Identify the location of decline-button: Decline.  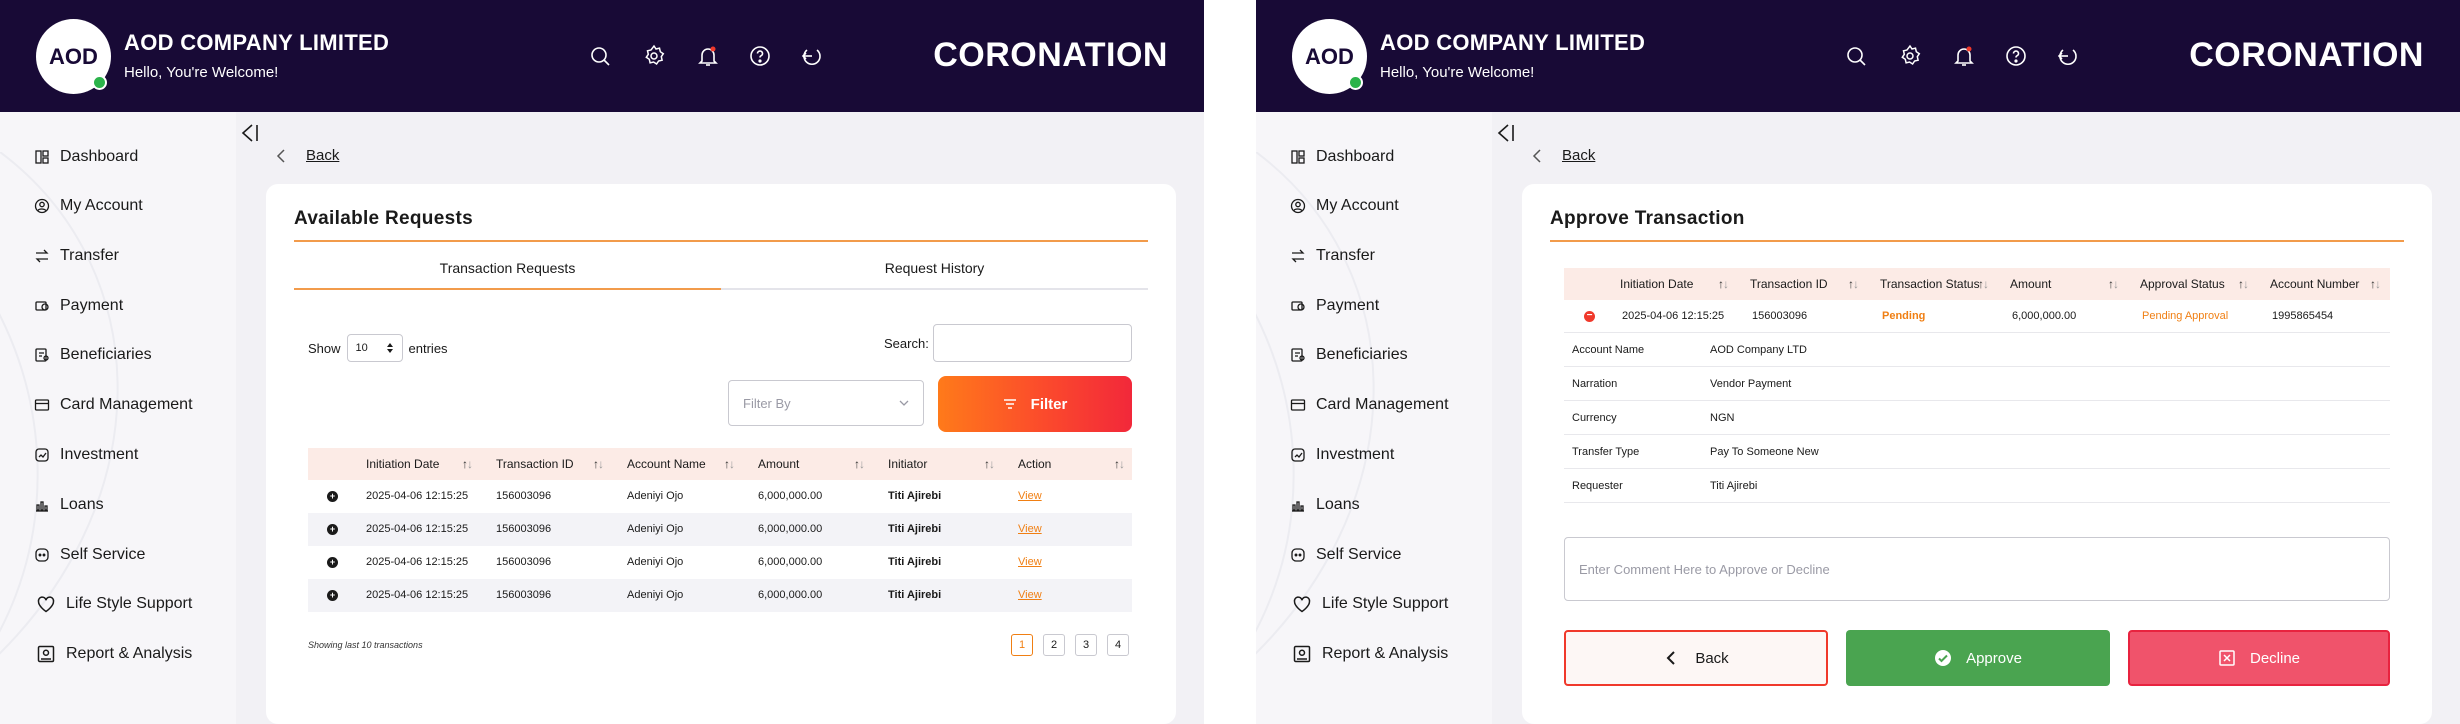
(2259, 658).